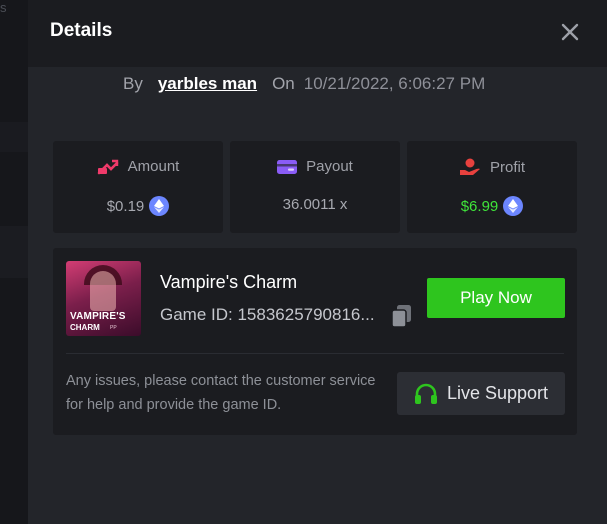 The image size is (607, 524). What do you see at coordinates (329, 166) in the screenshot?
I see `payout-label: Payout` at bounding box center [329, 166].